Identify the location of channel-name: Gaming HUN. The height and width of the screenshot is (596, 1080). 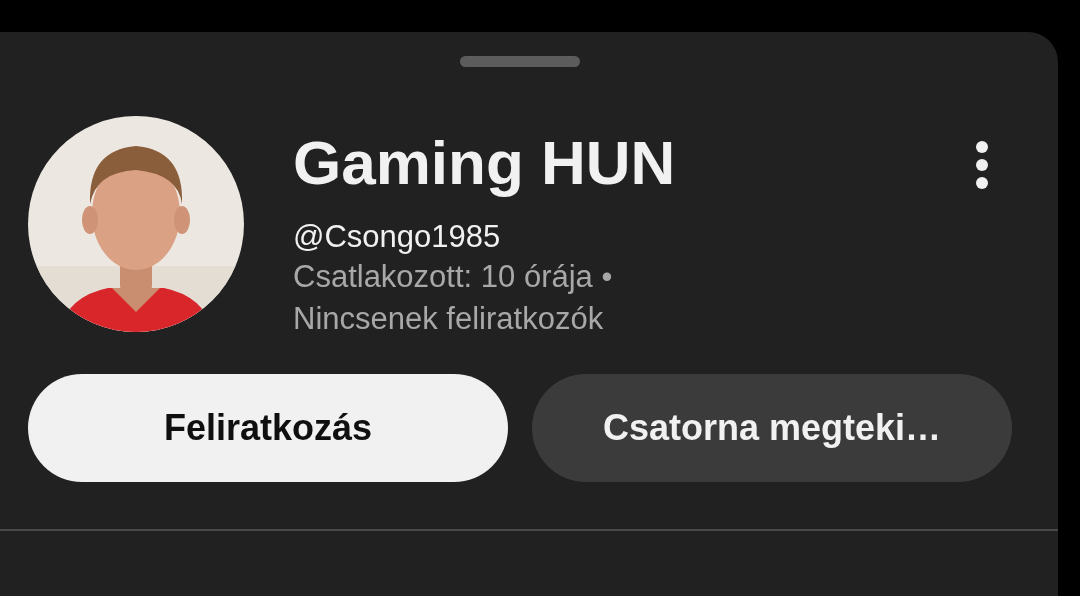
(484, 163).